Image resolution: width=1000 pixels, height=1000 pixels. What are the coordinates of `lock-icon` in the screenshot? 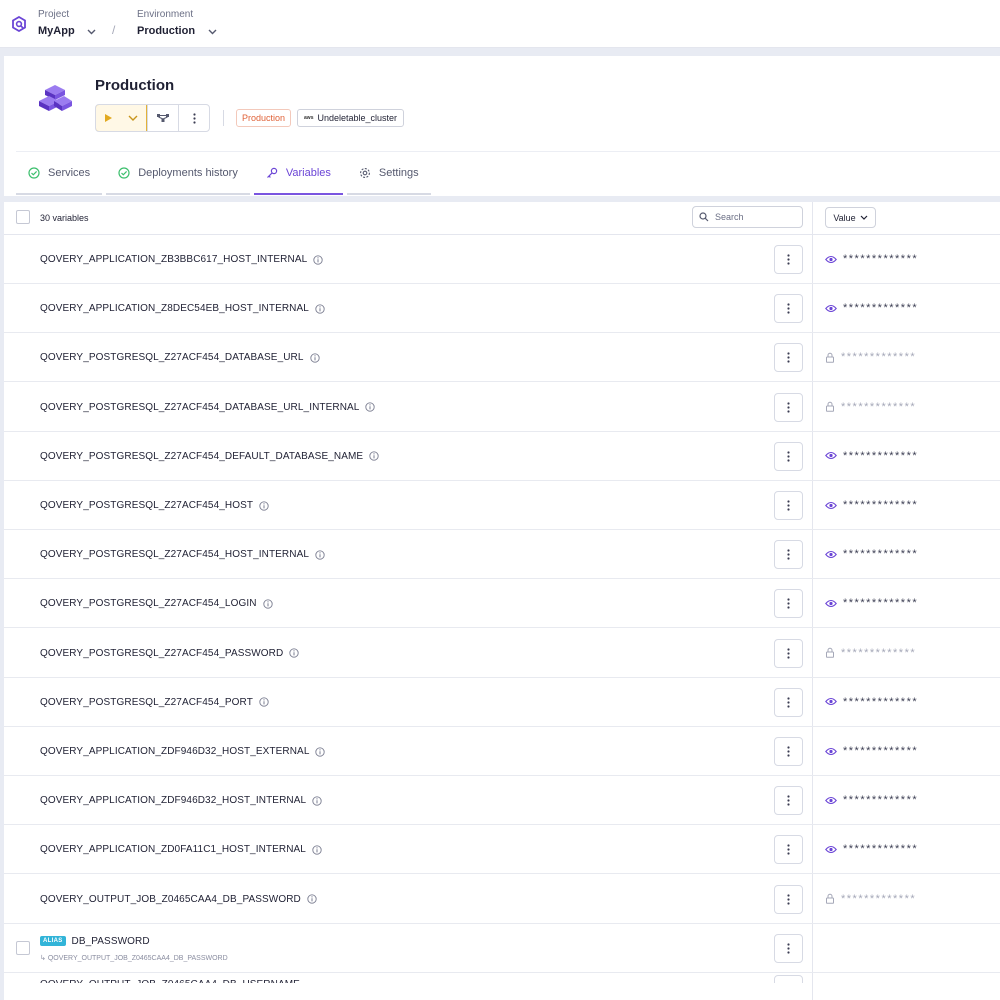 It's located at (830, 406).